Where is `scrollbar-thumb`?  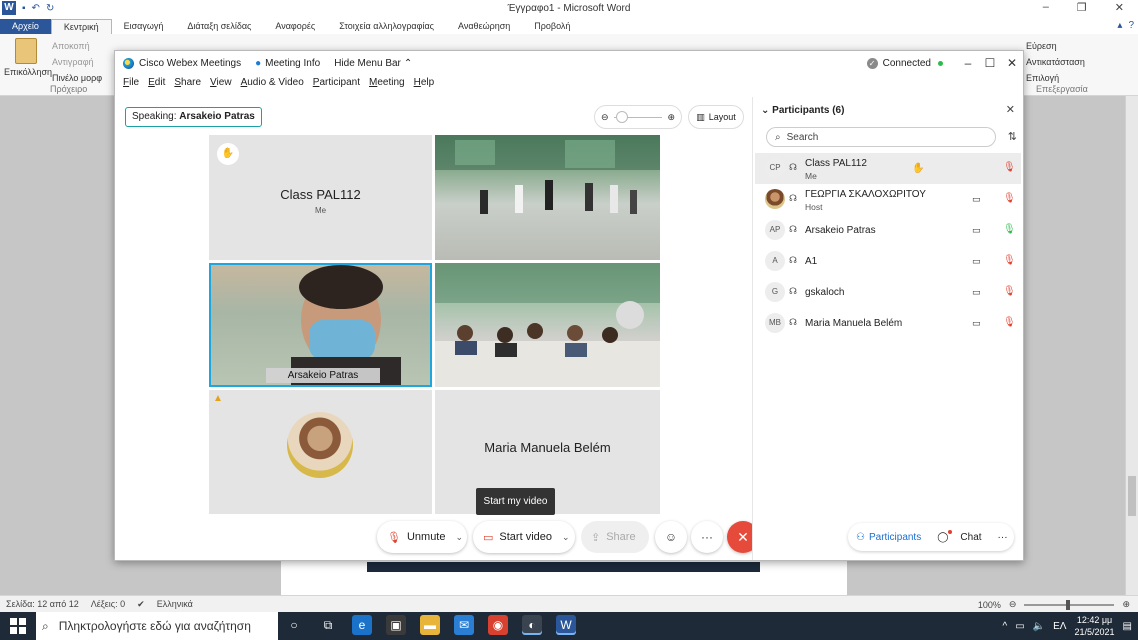 scrollbar-thumb is located at coordinates (1132, 496).